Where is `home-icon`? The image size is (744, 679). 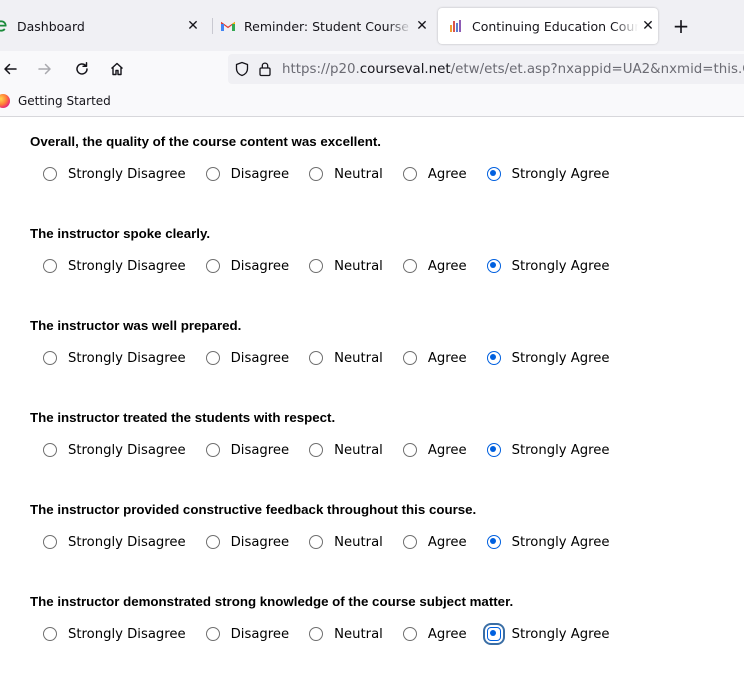 home-icon is located at coordinates (117, 69).